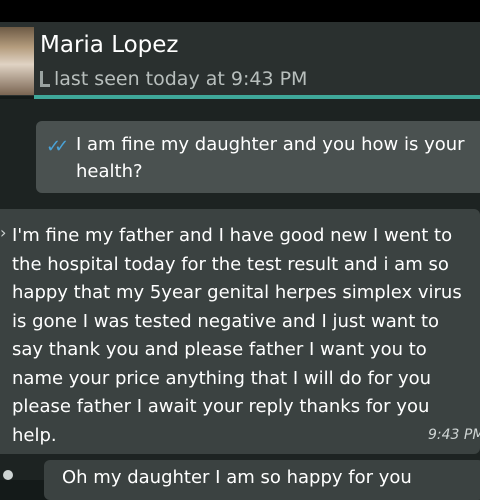 Image resolution: width=480 pixels, height=500 pixels. I want to click on contact-name: Maria Lopez, so click(109, 45).